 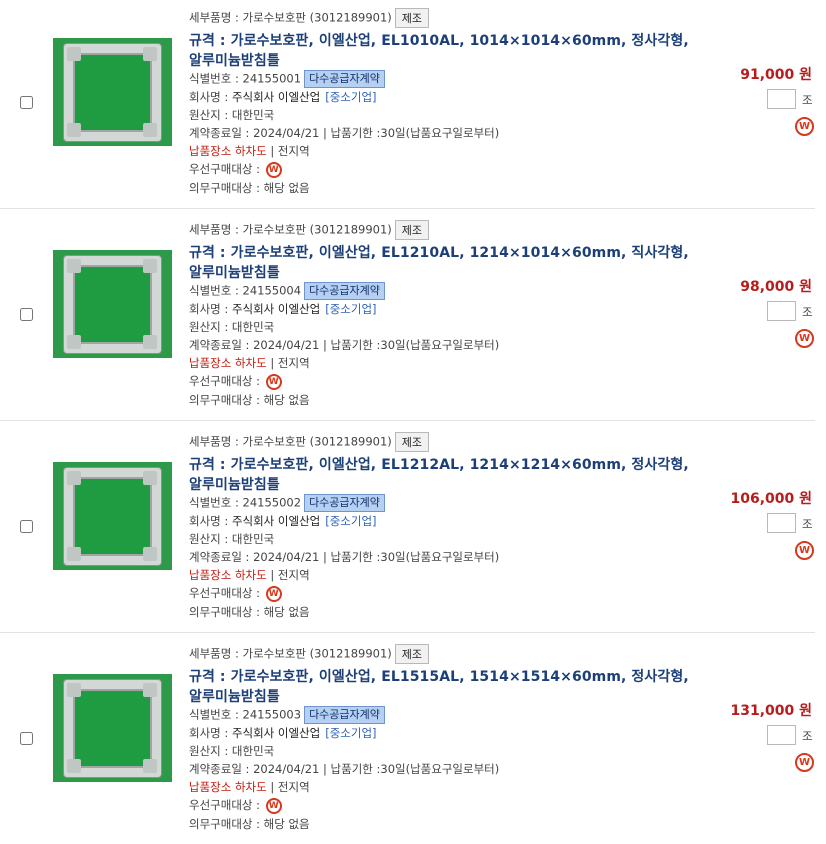 I want to click on id-number: 24155002, so click(x=272, y=502).